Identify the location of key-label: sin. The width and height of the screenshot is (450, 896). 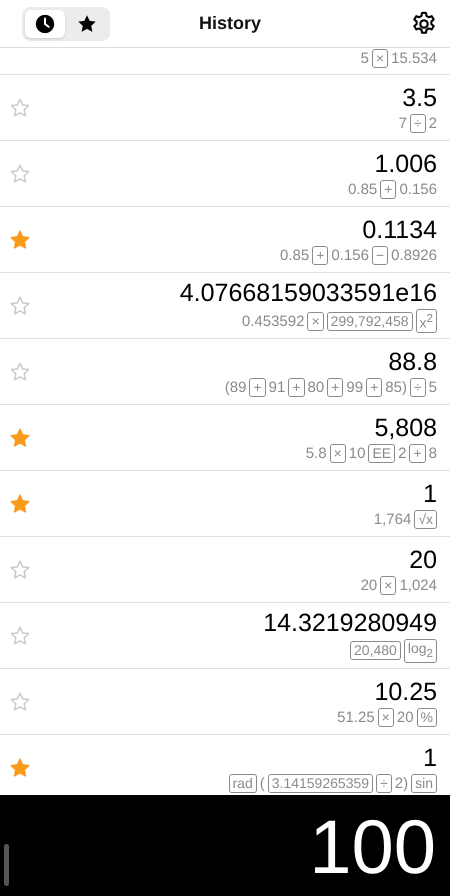
(424, 783).